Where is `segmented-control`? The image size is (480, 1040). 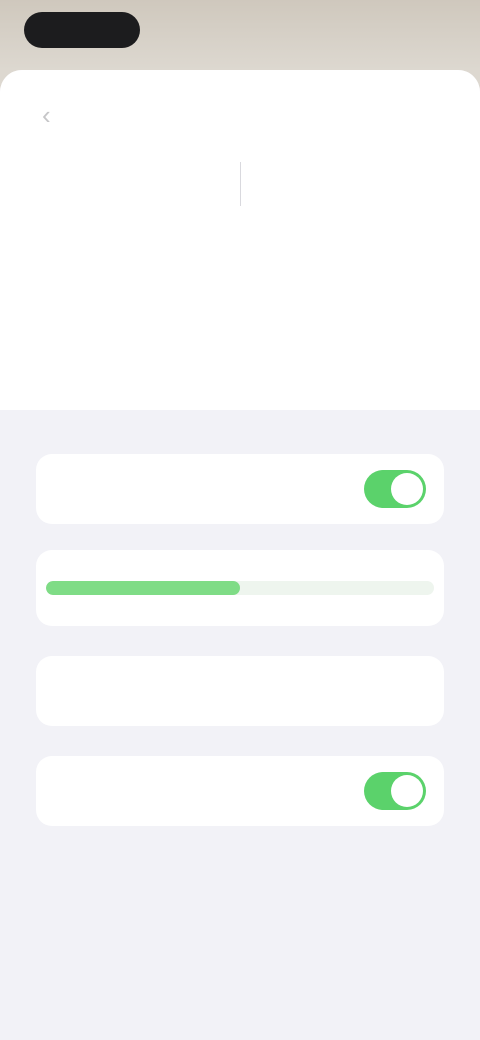 segmented-control is located at coordinates (240, 184).